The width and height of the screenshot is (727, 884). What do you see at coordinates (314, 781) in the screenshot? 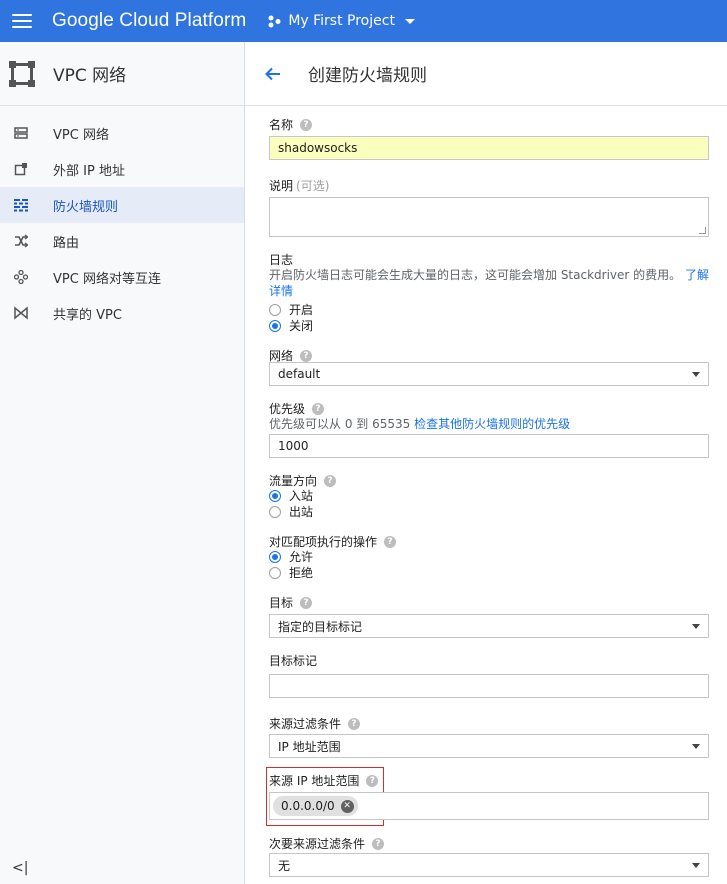
I see `source-ip-ranges-label-text: 来源 IP 地址范围` at bounding box center [314, 781].